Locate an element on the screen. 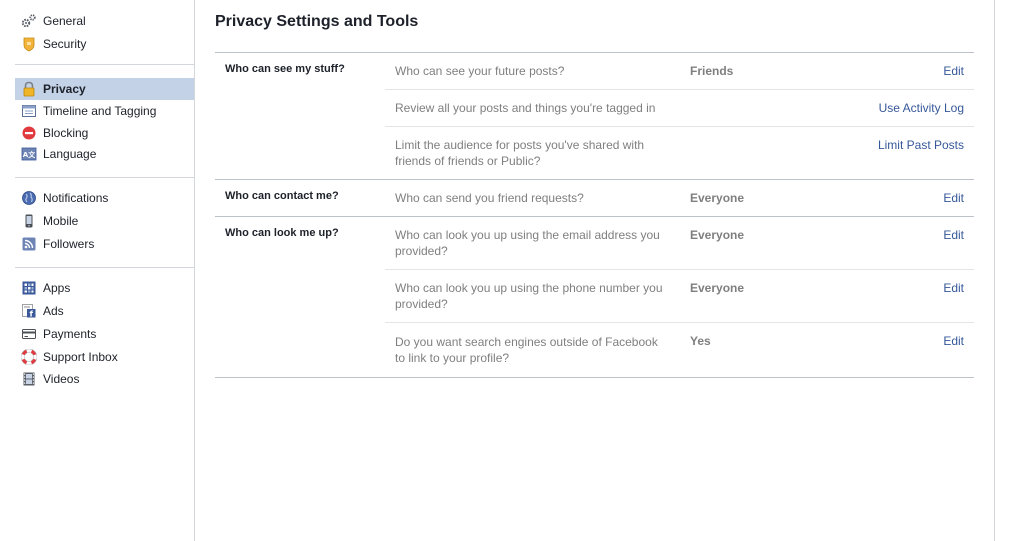  timeline-icon is located at coordinates (29, 111).